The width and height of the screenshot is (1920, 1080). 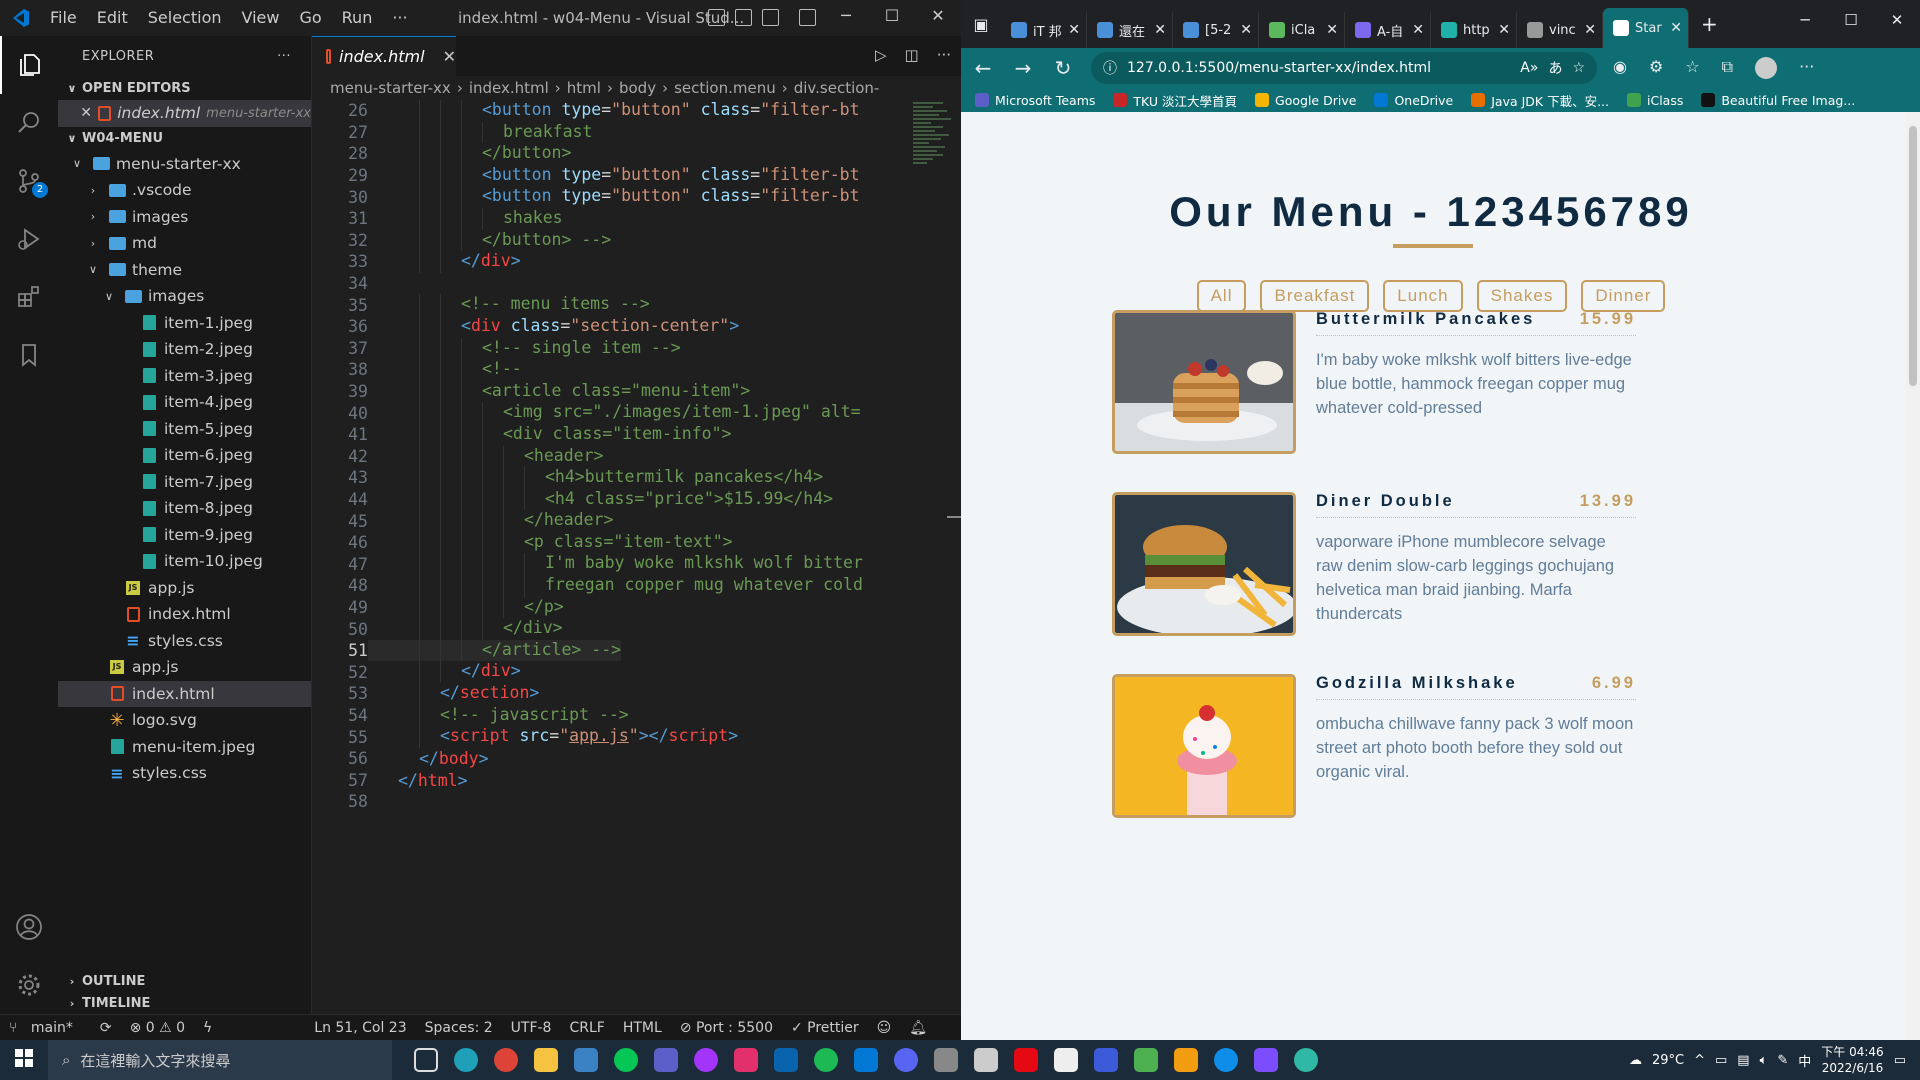 I want to click on cube-icon, so click(x=986, y=1060).